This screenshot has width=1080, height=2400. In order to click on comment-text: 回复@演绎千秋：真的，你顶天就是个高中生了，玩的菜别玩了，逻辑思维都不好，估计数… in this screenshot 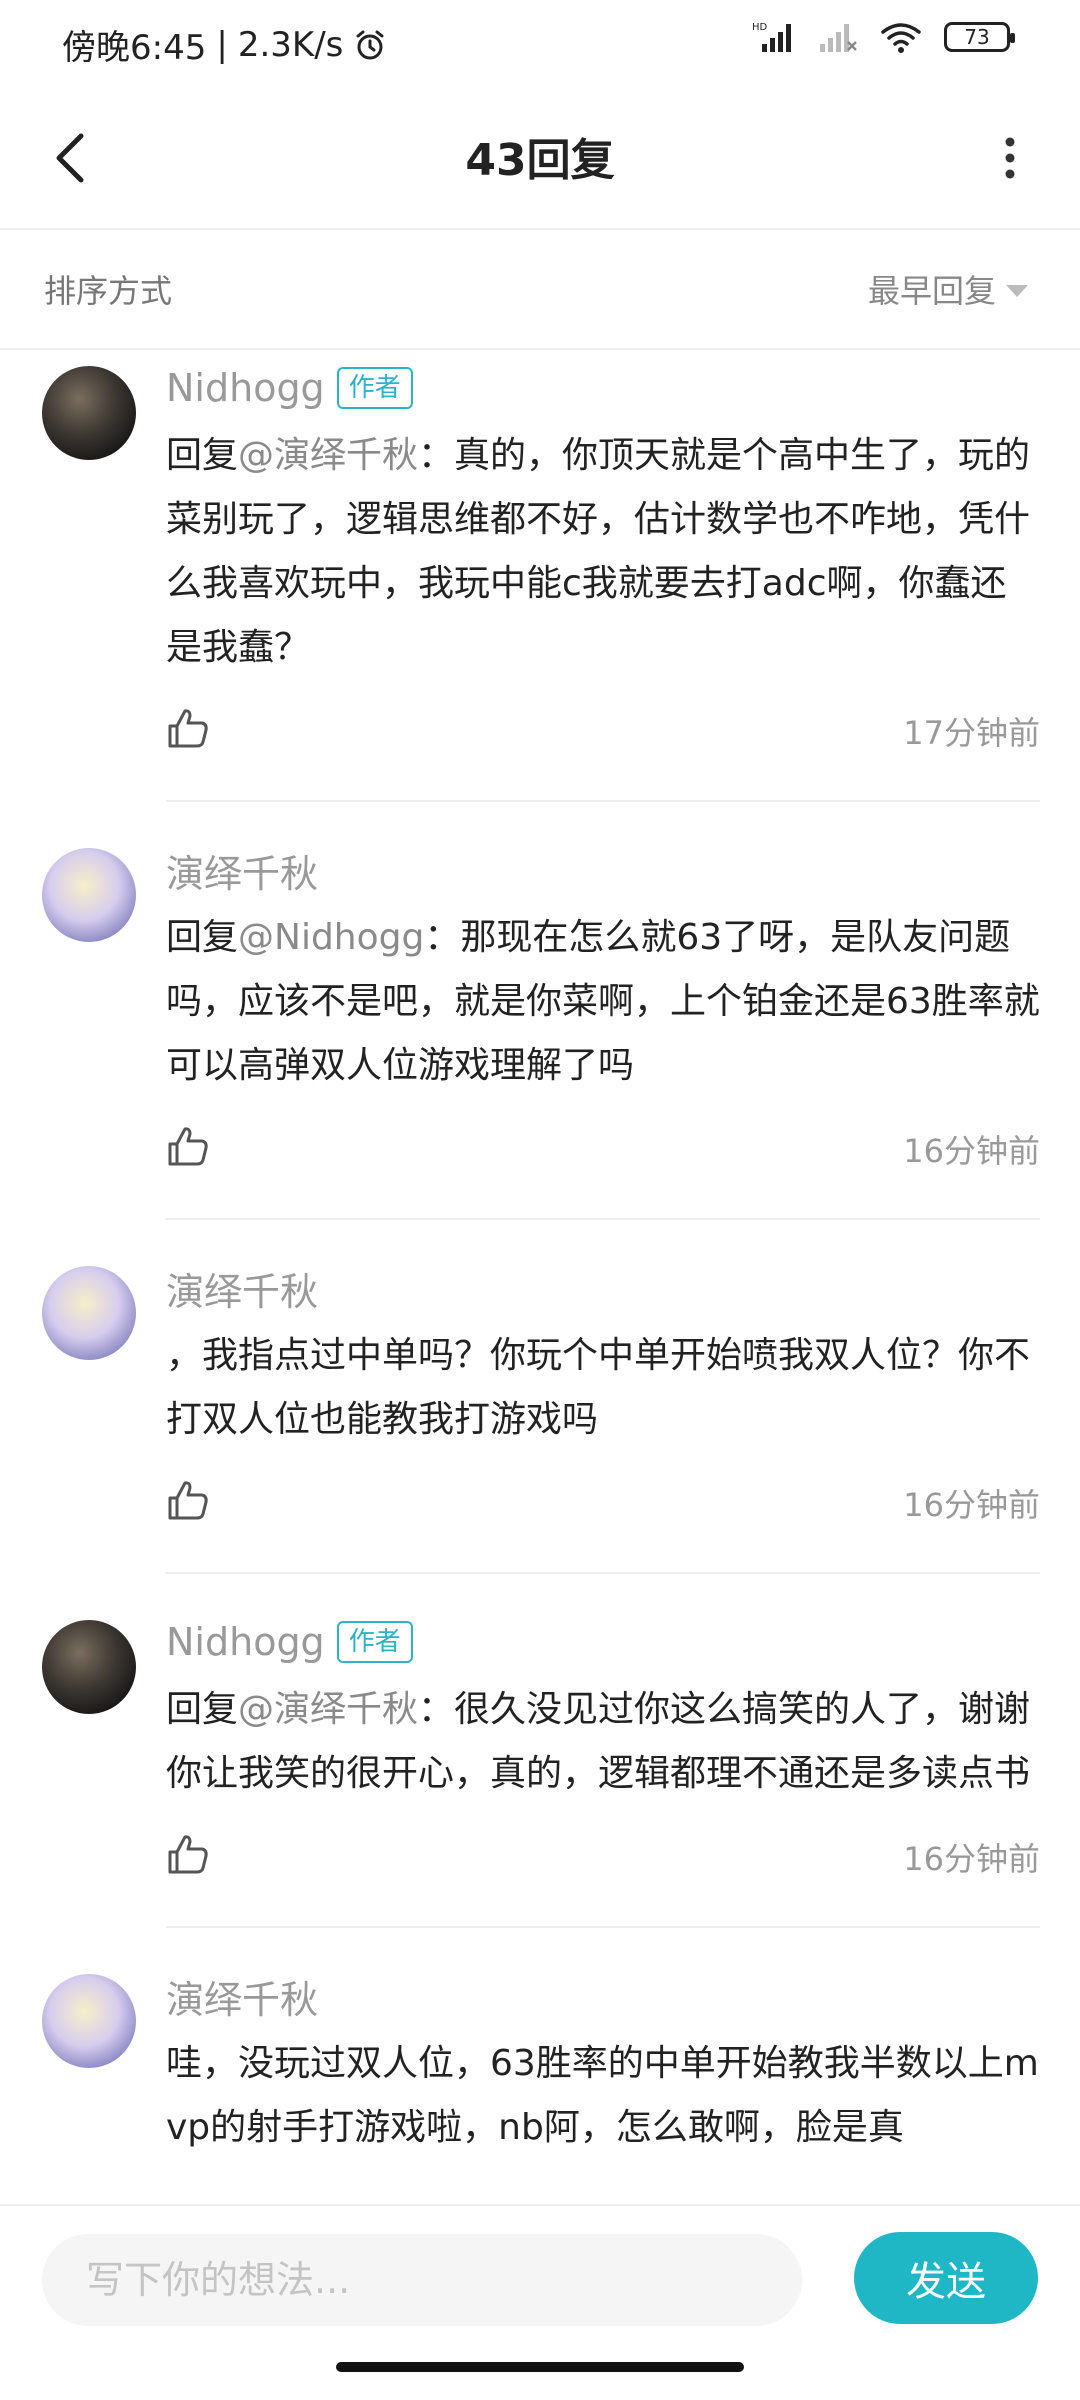, I will do `click(603, 552)`.